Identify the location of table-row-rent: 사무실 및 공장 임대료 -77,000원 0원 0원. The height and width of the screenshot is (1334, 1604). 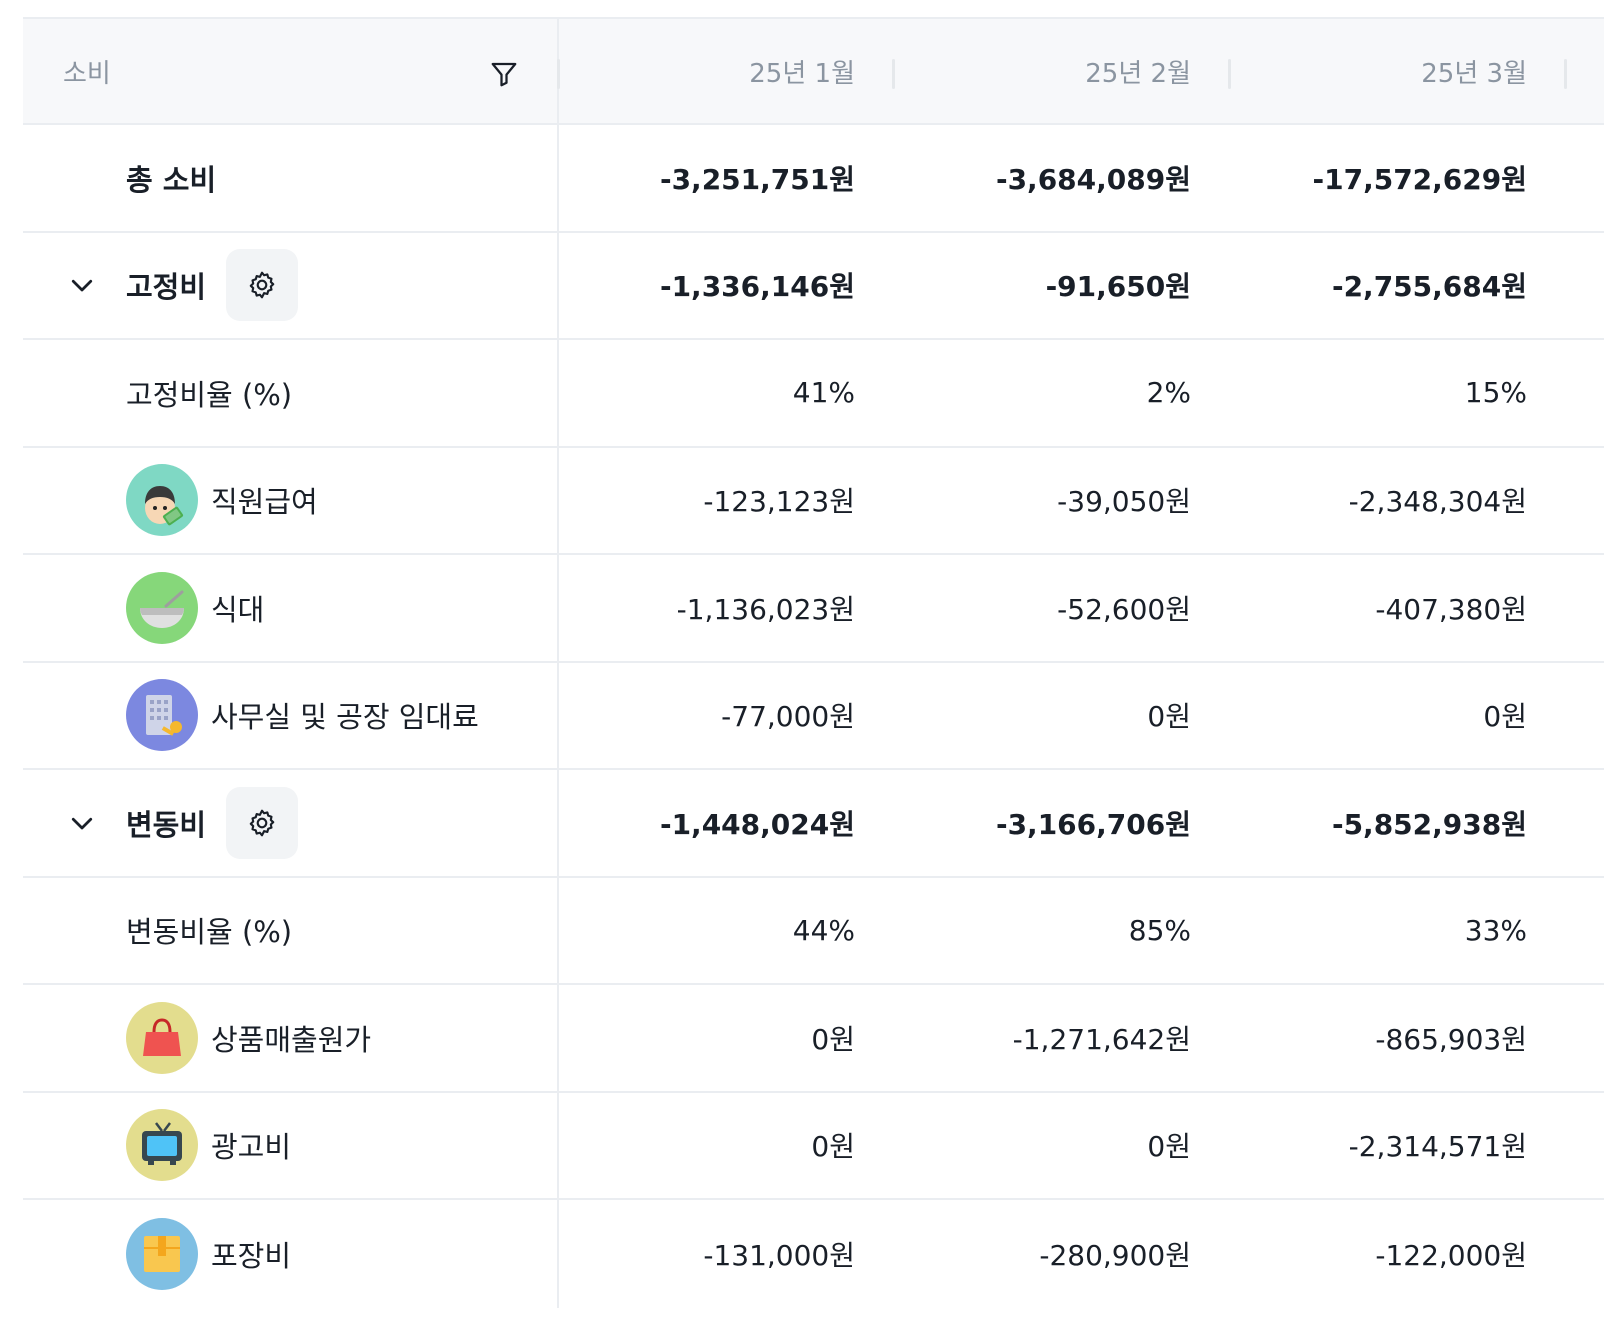
(813, 716).